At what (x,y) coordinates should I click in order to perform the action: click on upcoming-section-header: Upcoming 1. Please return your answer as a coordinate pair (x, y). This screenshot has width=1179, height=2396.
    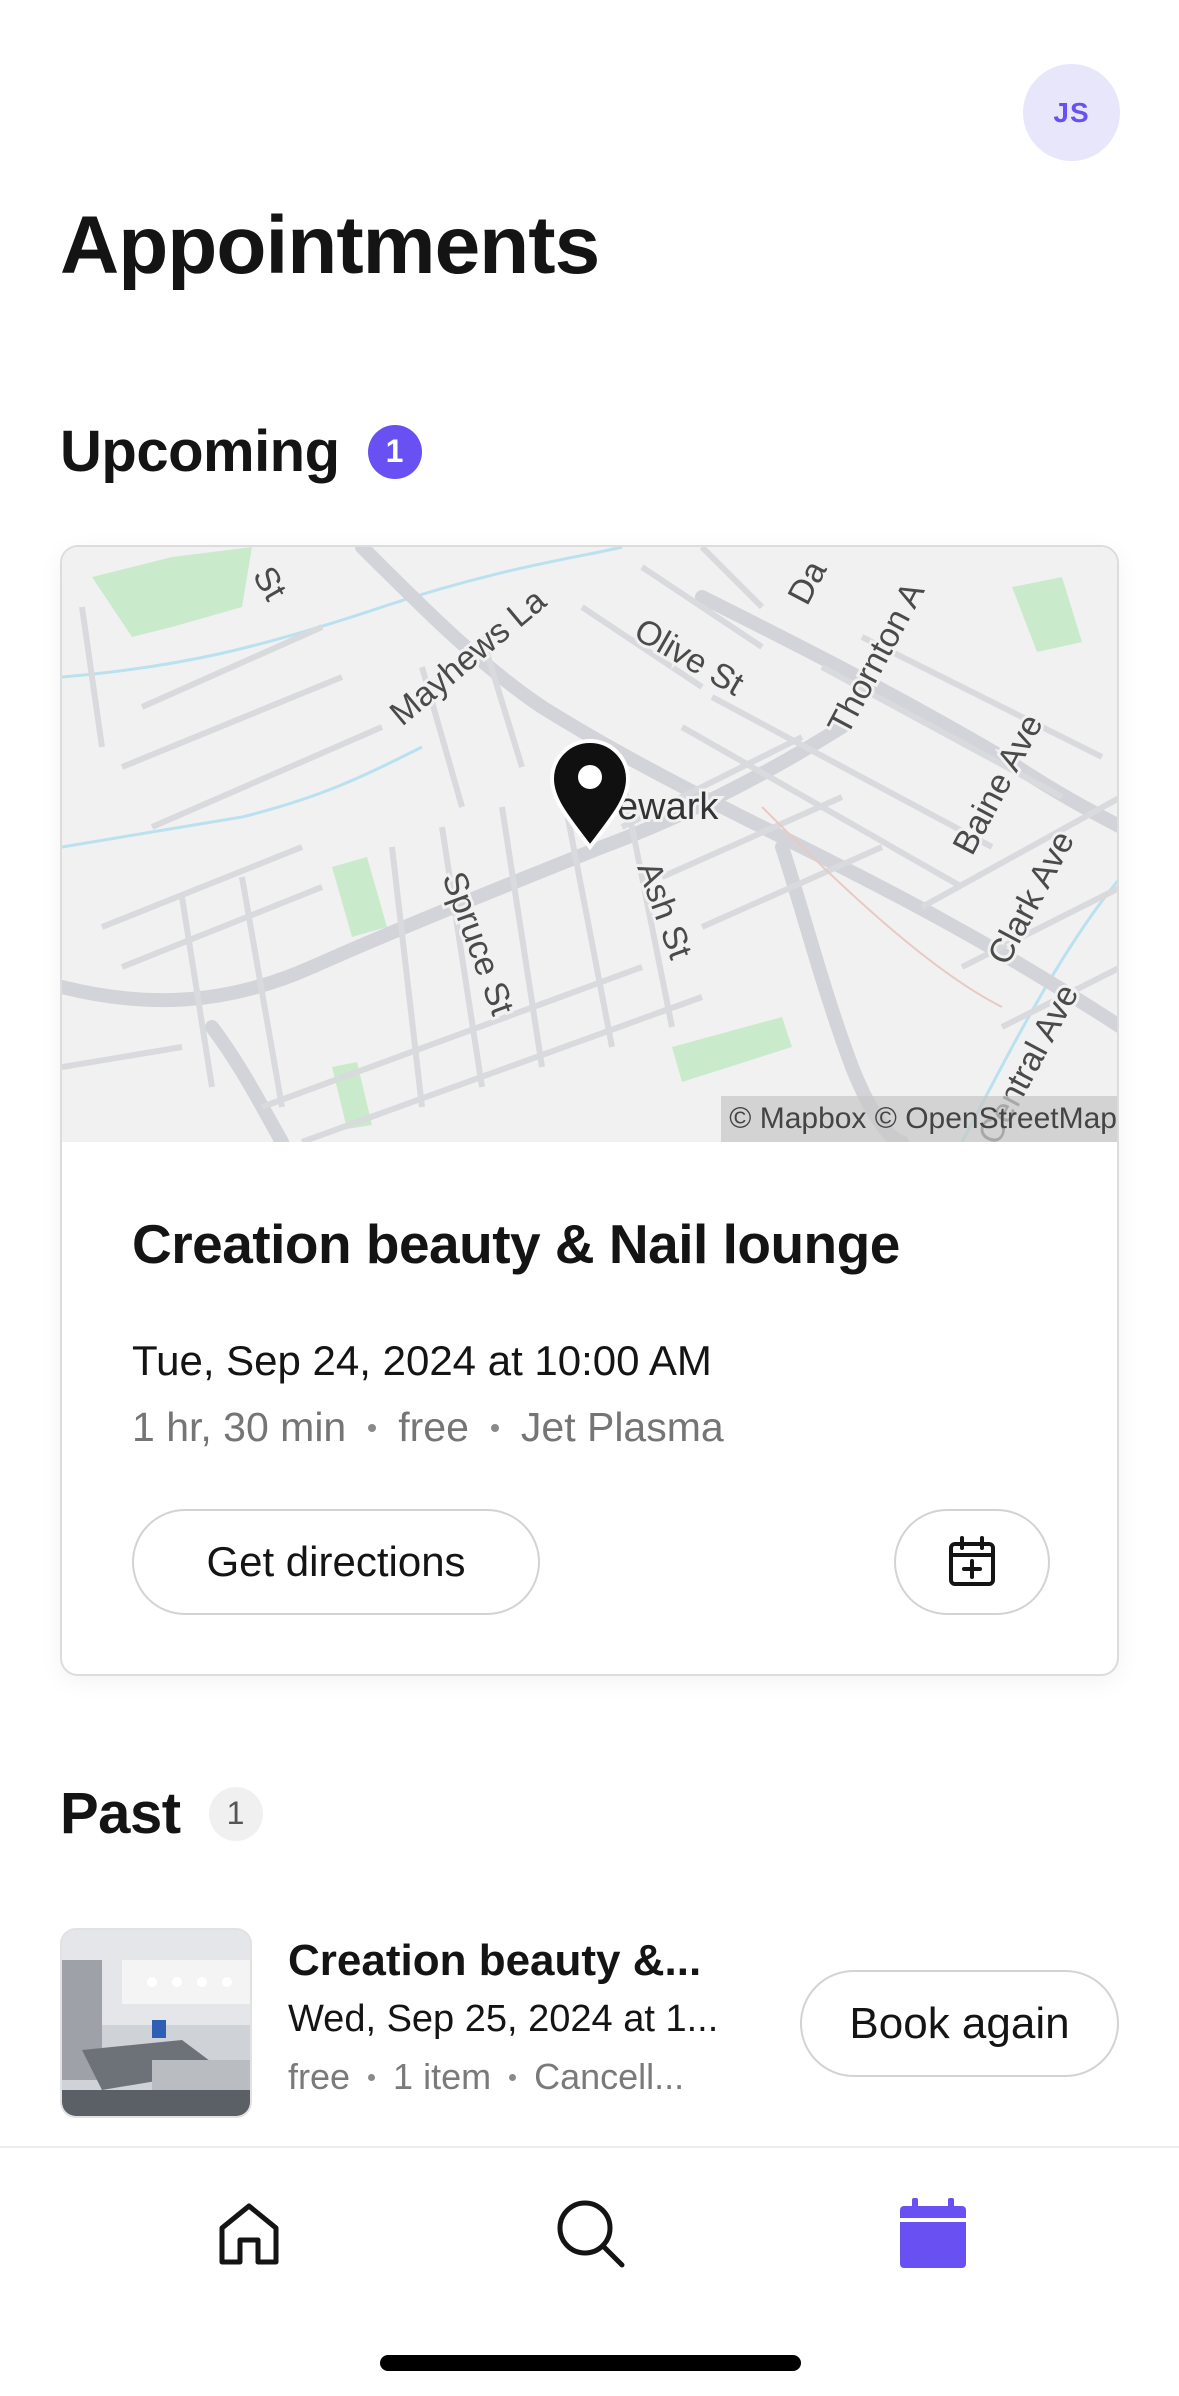
    Looking at the image, I should click on (241, 451).